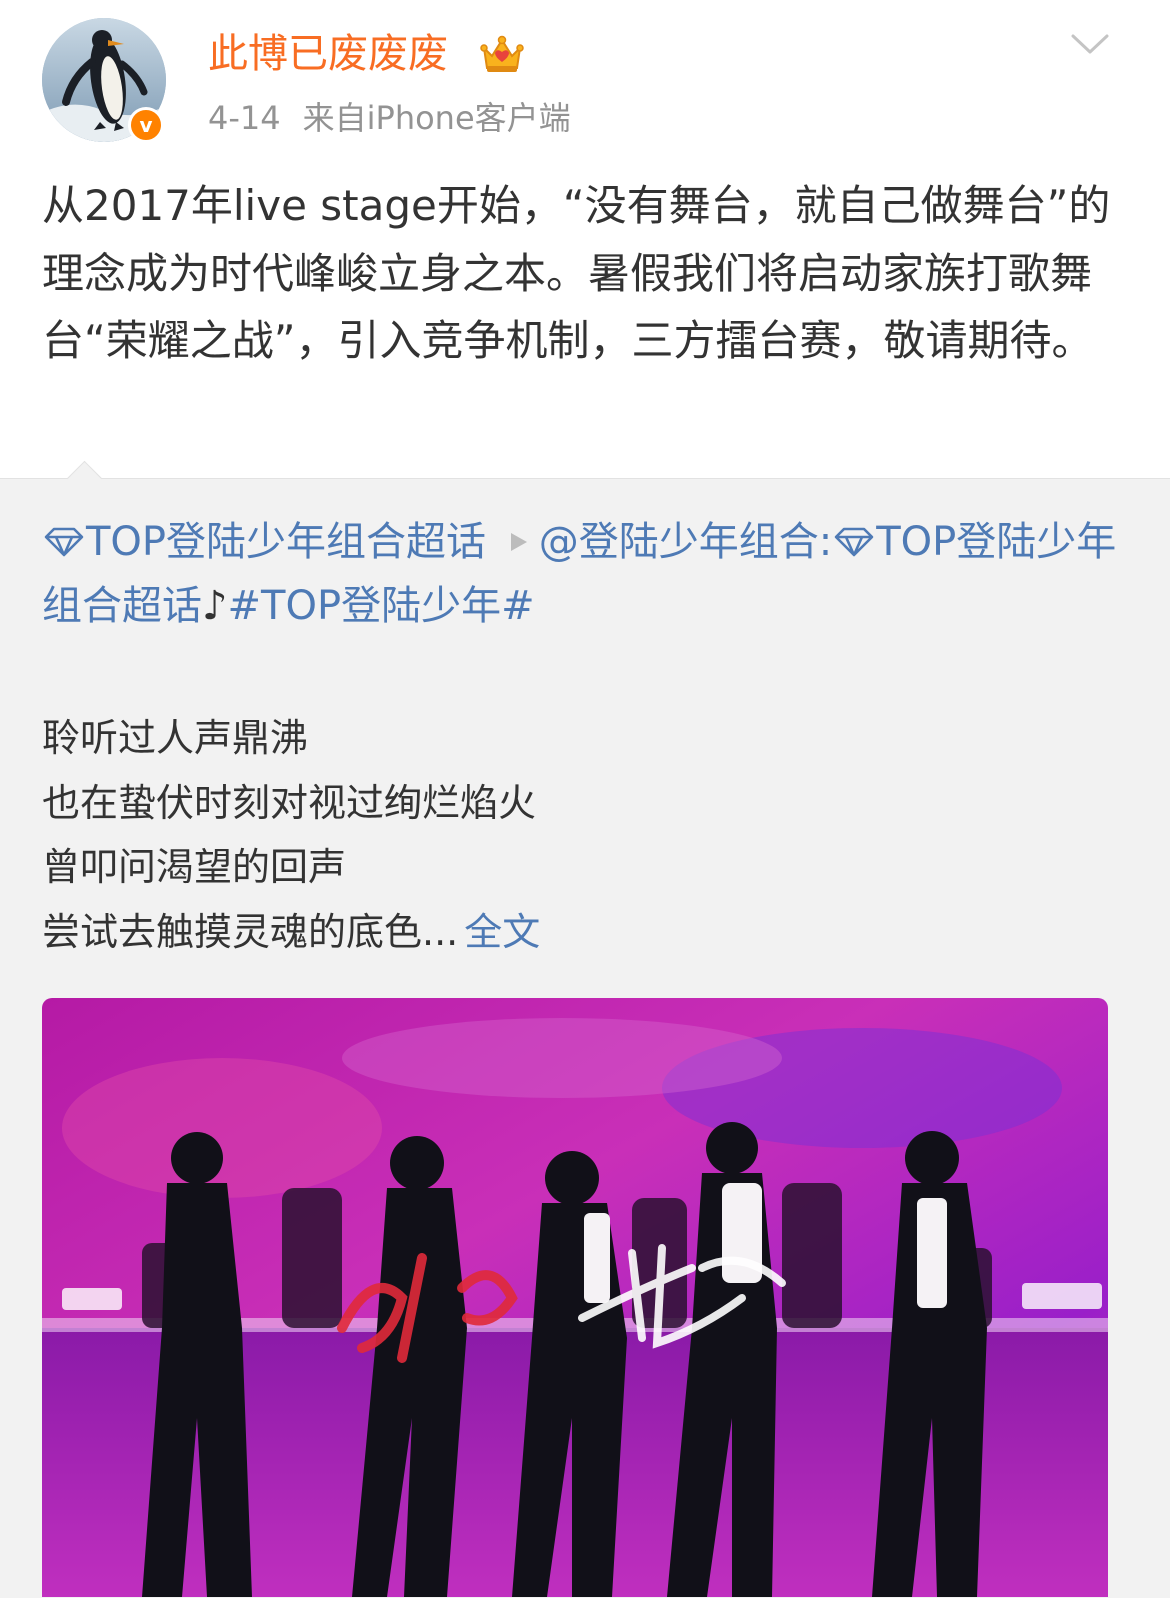  What do you see at coordinates (381, 606) in the screenshot?
I see `hashtag-link: #TOP登陆少年#` at bounding box center [381, 606].